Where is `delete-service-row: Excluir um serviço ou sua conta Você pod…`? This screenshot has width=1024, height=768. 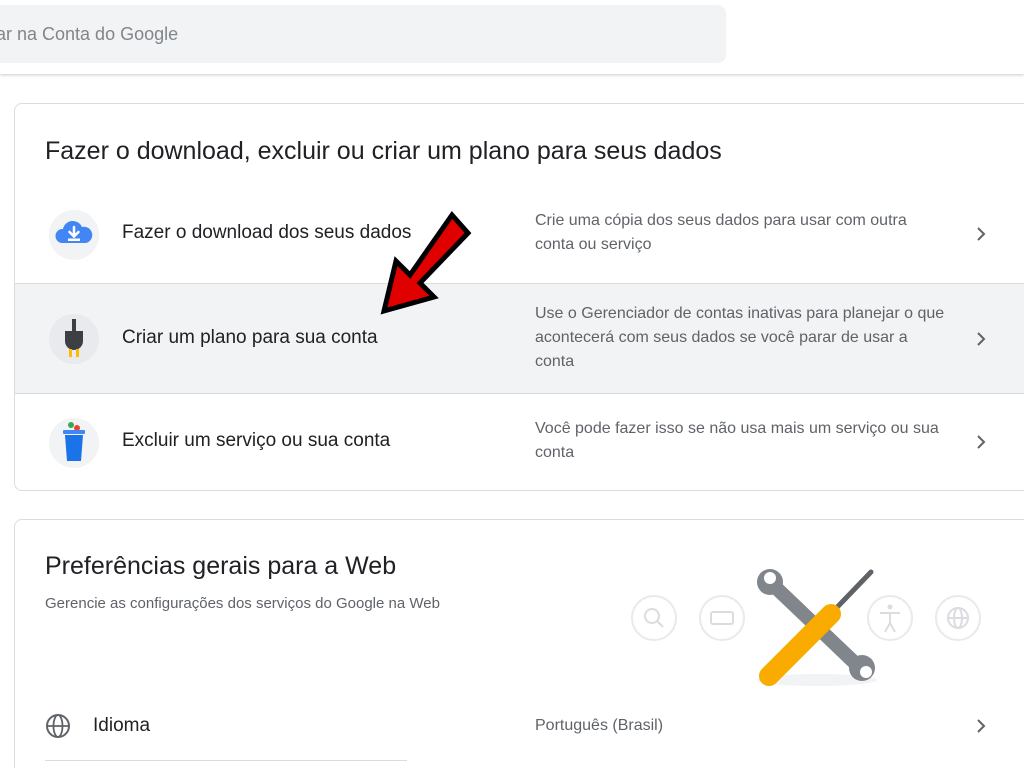
delete-service-row: Excluir um serviço ou sua conta Você pod… is located at coordinates (519, 442).